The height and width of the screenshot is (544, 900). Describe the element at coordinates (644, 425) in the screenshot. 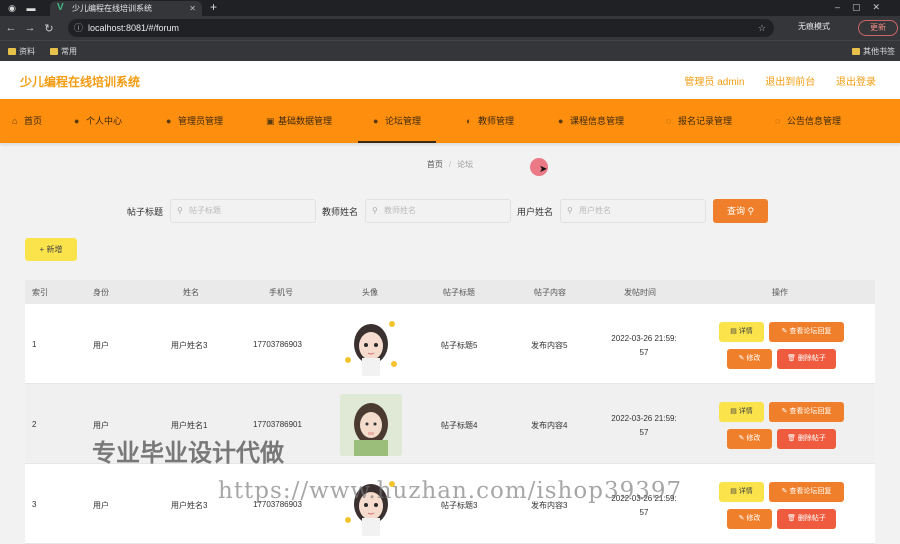

I see `cell-time: 2022-03-26 21:59: 57` at that location.